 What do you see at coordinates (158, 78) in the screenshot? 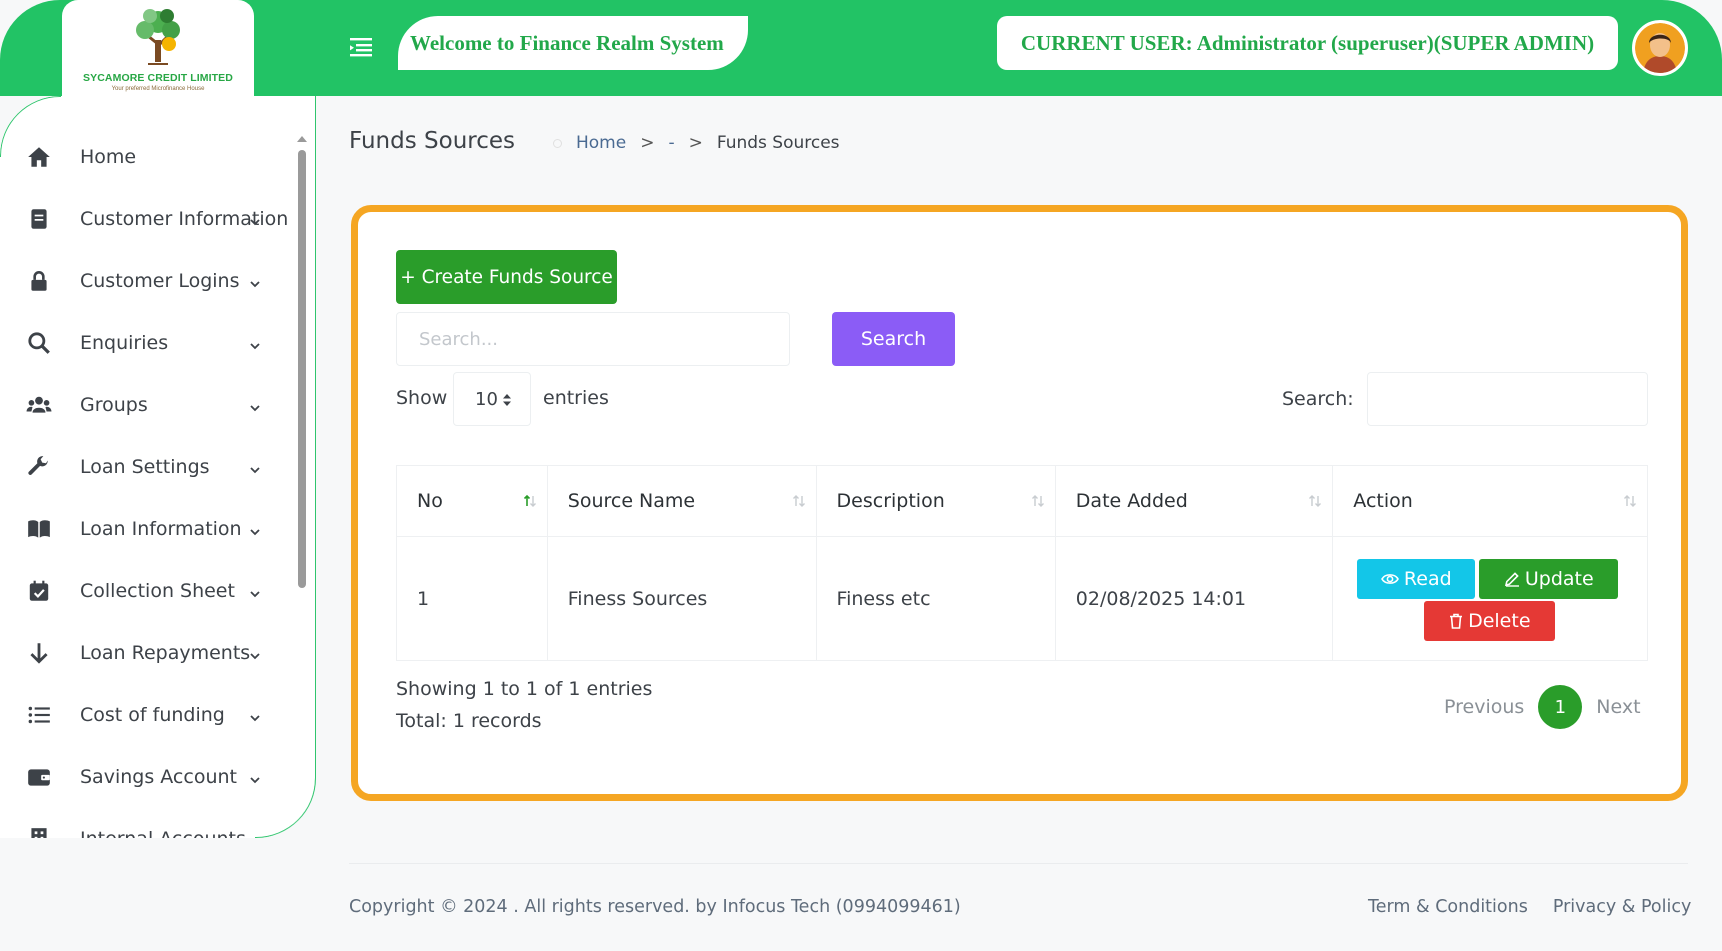
I see `logo-company-name: SYCAMORE CREDIT LIMITED` at bounding box center [158, 78].